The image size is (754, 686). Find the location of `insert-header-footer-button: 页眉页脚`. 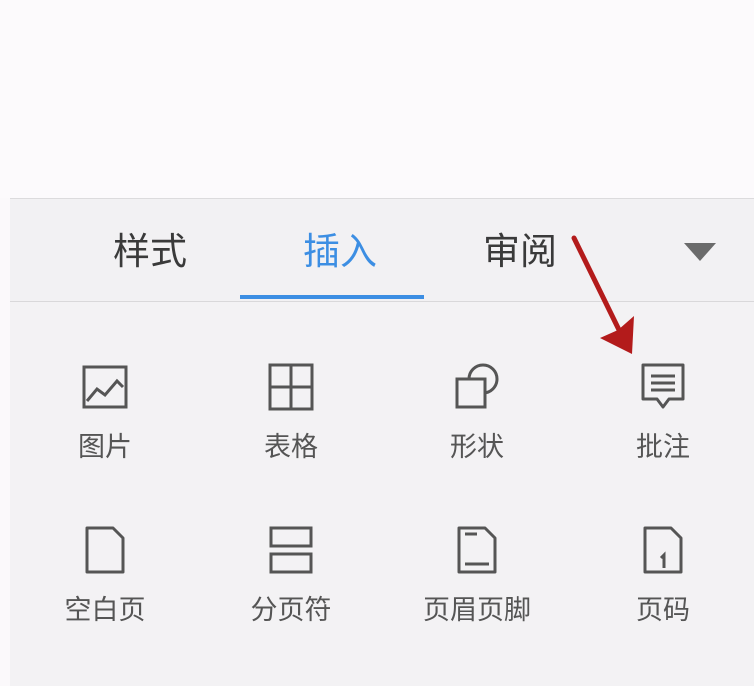

insert-header-footer-button: 页眉页脚 is located at coordinates (477, 584).